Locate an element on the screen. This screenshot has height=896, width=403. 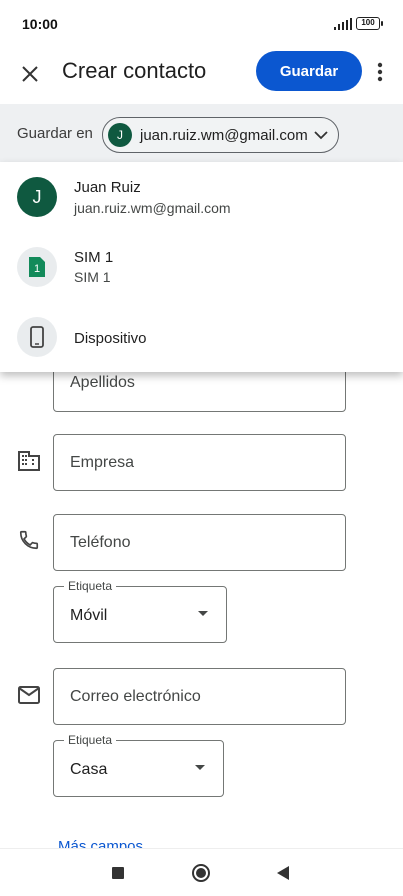
home-button is located at coordinates (201, 873).